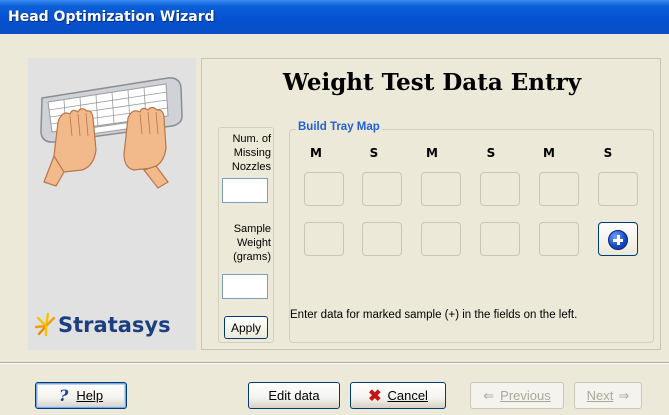 The image size is (669, 415). Describe the element at coordinates (252, 153) in the screenshot. I see `missing-nozzles-label-2: Missing` at that location.